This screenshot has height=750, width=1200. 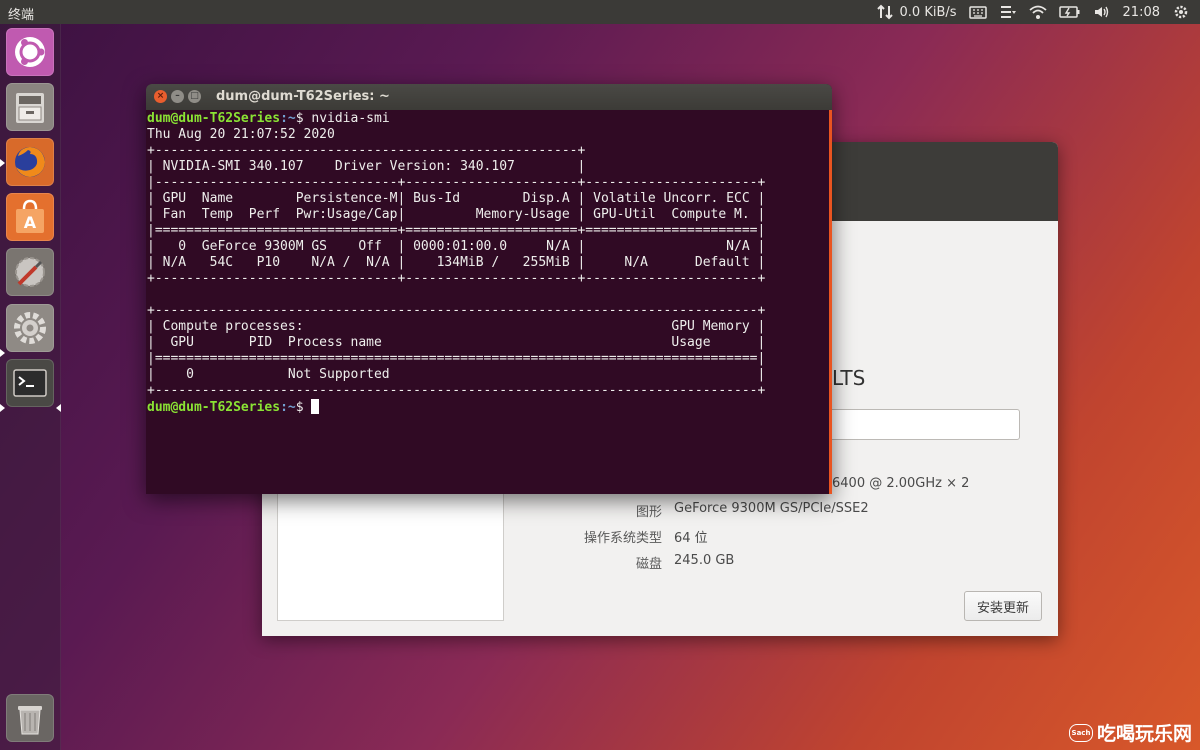 I want to click on wrench-screwdriver-icon, so click(x=30, y=272).